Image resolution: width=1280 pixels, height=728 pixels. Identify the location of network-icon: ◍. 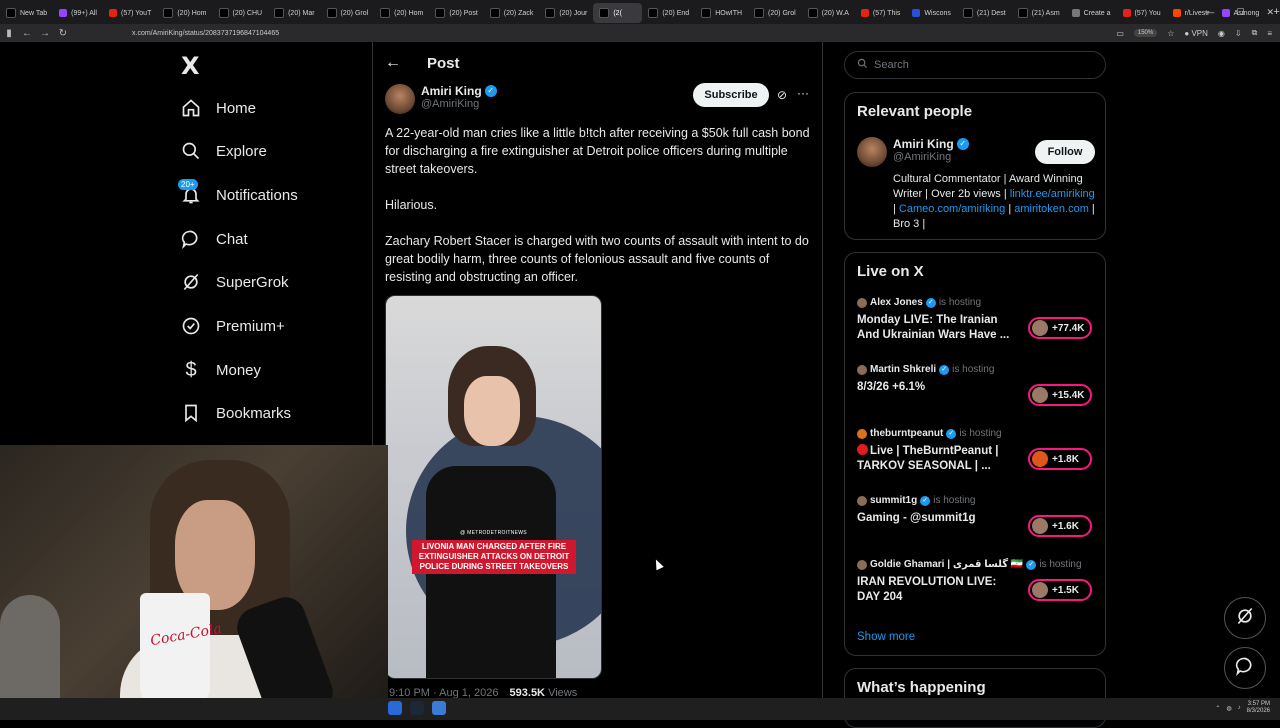
(1228, 708).